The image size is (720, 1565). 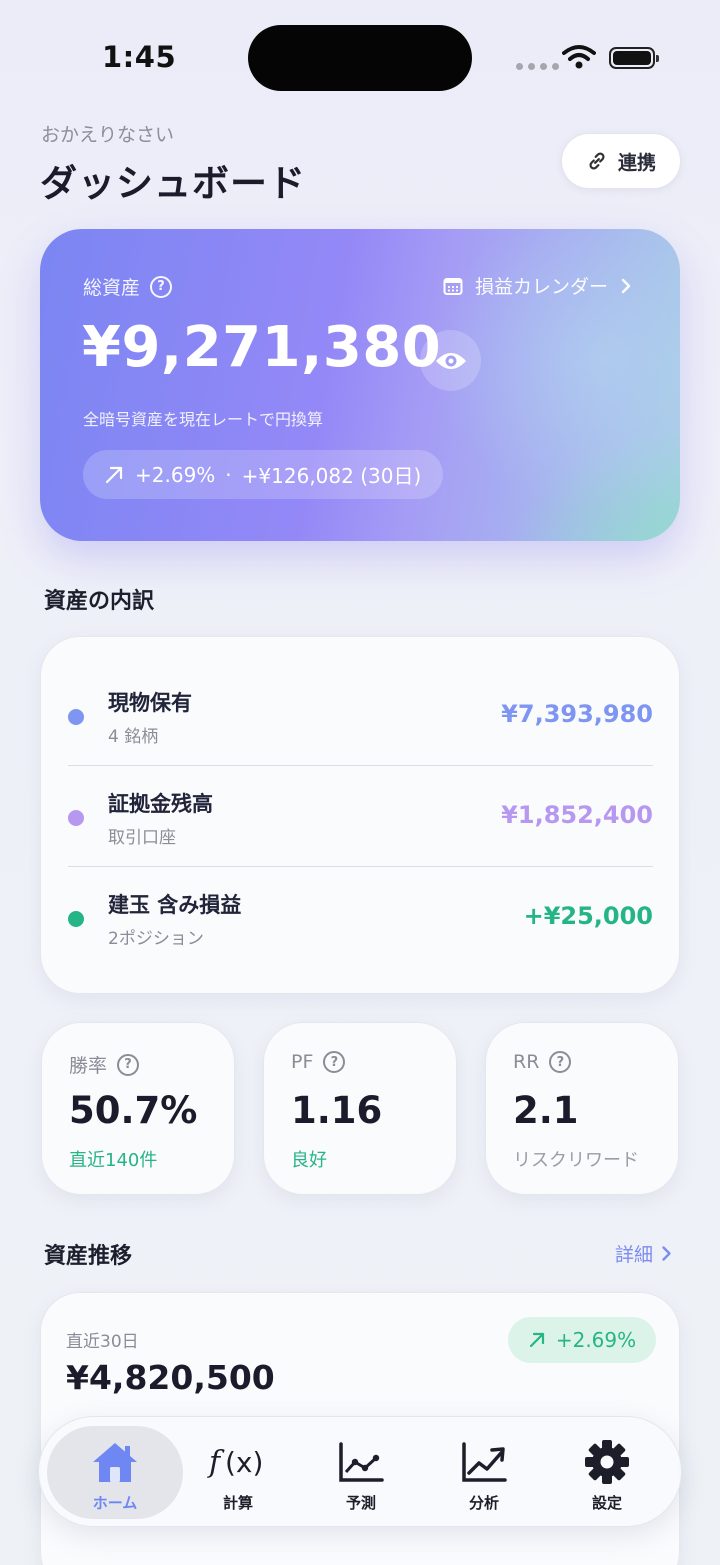 I want to click on home-icon, so click(x=115, y=1462).